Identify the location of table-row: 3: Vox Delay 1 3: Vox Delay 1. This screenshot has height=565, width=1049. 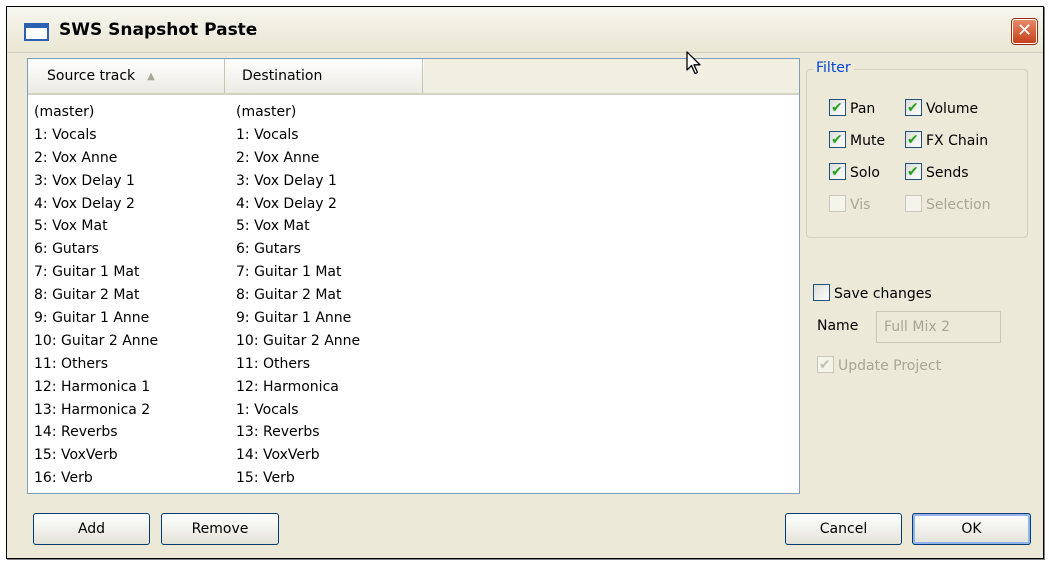
(413, 181).